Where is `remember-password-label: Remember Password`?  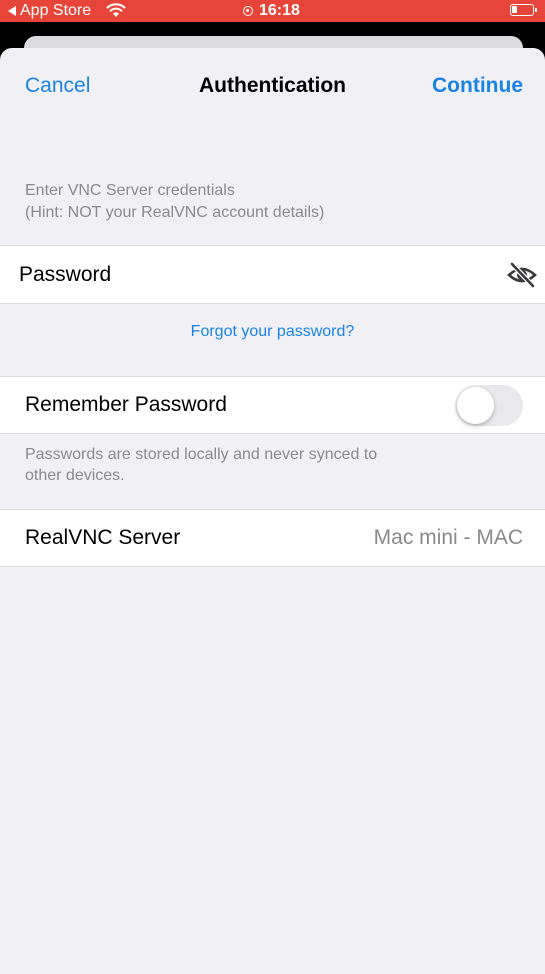 remember-password-label: Remember Password is located at coordinates (126, 404).